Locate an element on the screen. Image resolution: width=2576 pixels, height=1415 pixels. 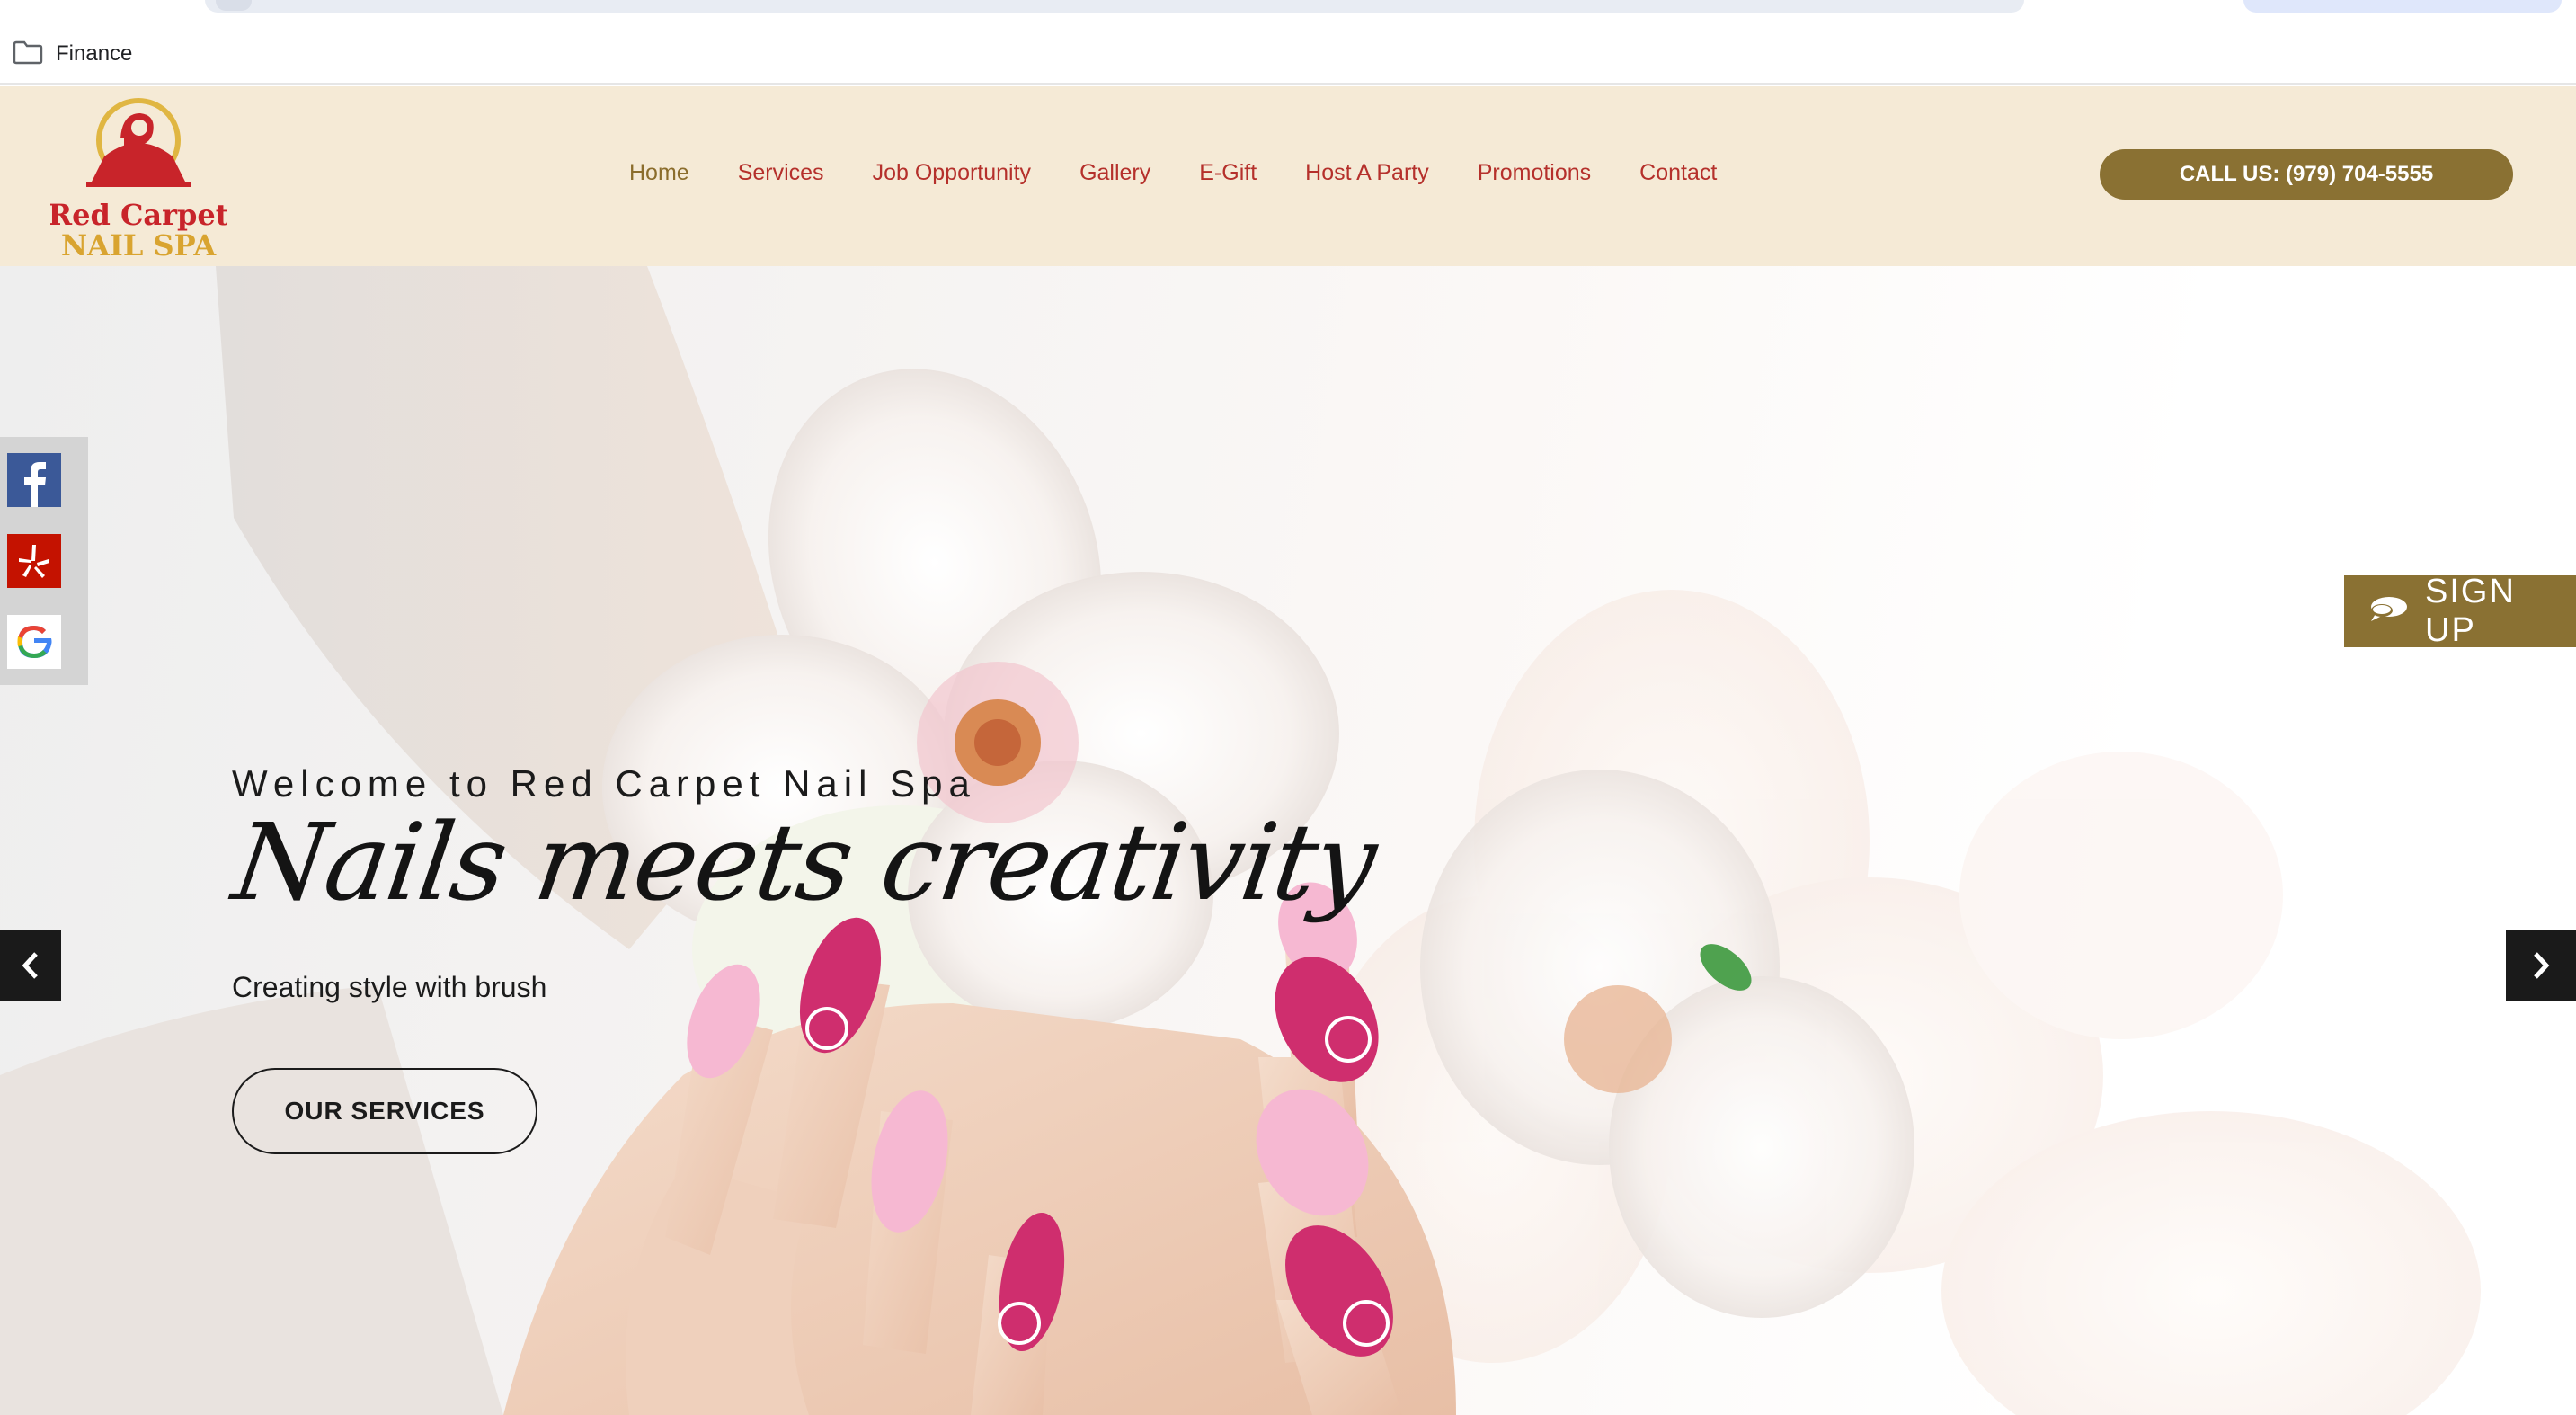
logo-line2: NAIL SPA is located at coordinates (139, 244).